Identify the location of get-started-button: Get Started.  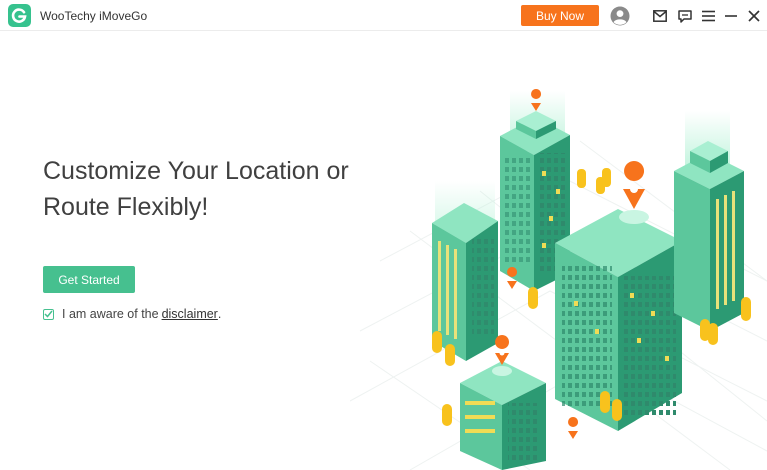
(89, 279).